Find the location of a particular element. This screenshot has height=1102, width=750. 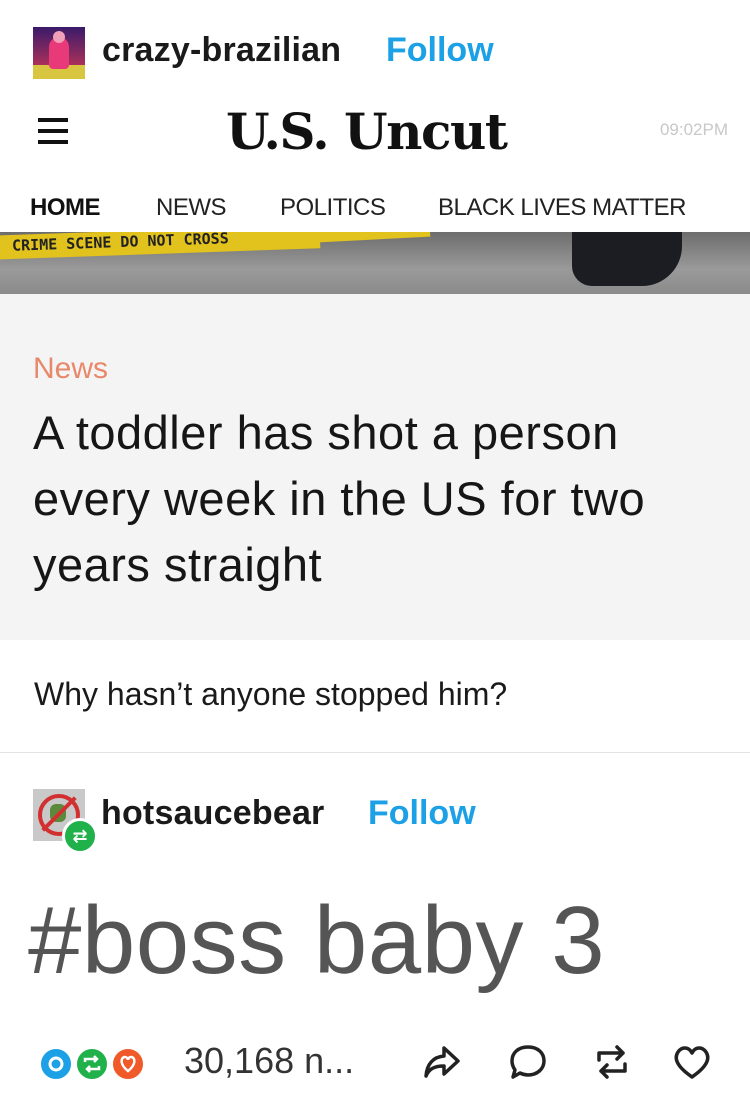

share-icon is located at coordinates (442, 1062).